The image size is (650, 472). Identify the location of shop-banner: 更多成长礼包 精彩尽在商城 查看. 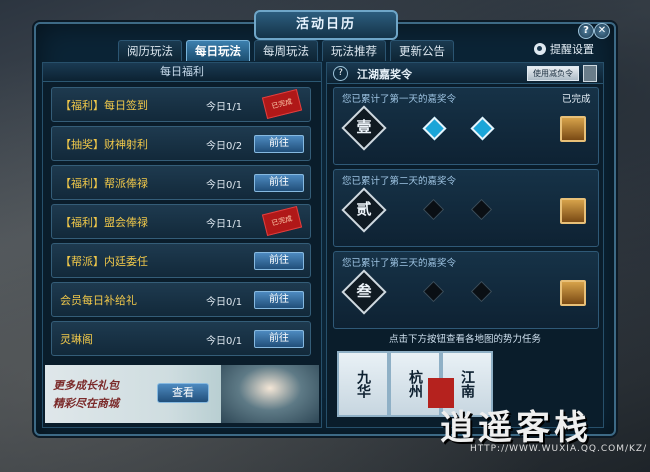
(182, 394).